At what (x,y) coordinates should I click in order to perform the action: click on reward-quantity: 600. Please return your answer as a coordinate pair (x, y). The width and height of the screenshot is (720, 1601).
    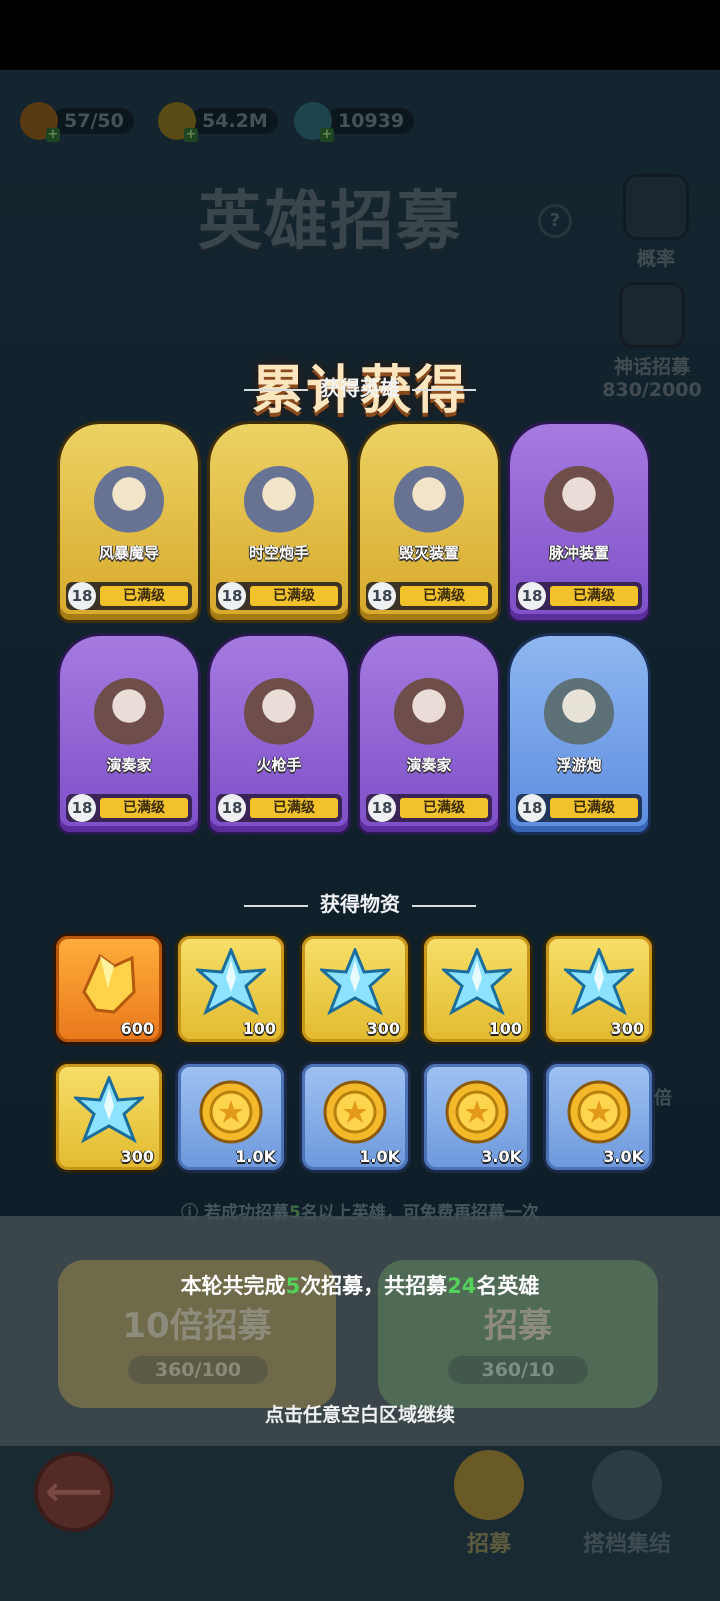
    Looking at the image, I should click on (137, 1028).